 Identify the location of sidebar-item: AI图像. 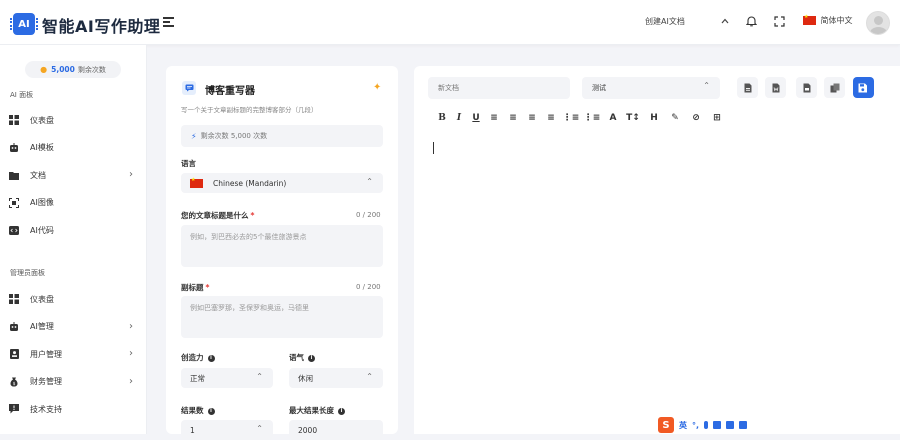
(73, 203).